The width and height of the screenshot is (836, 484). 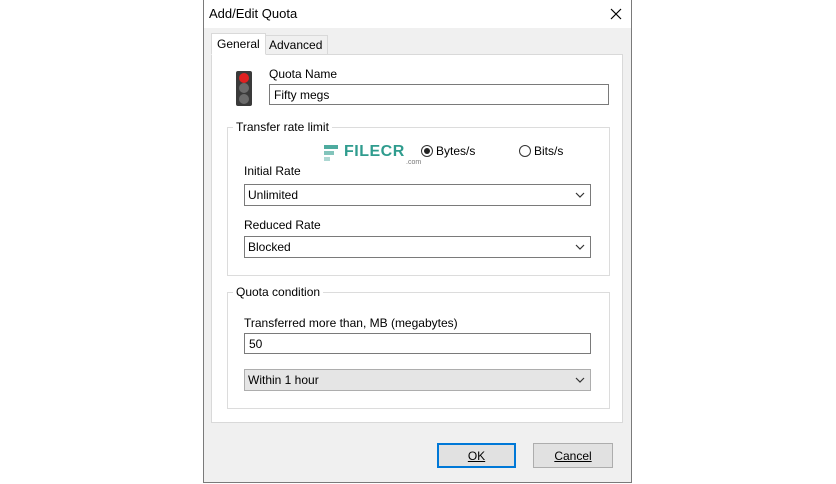 I want to click on bits-radio: Bits/s, so click(x=541, y=151).